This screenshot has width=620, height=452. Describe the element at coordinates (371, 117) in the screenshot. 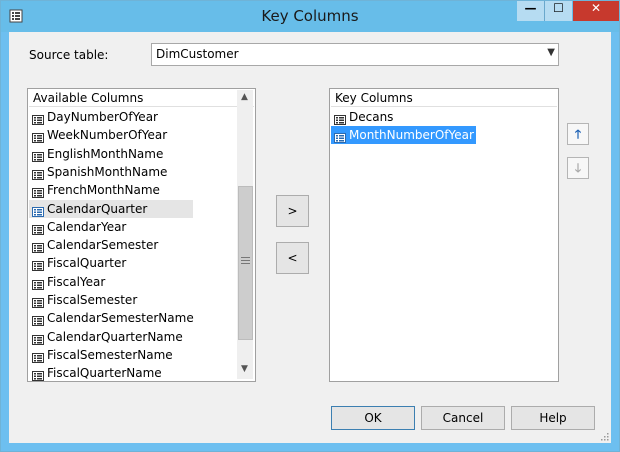

I see `list-item-label: Decans` at that location.